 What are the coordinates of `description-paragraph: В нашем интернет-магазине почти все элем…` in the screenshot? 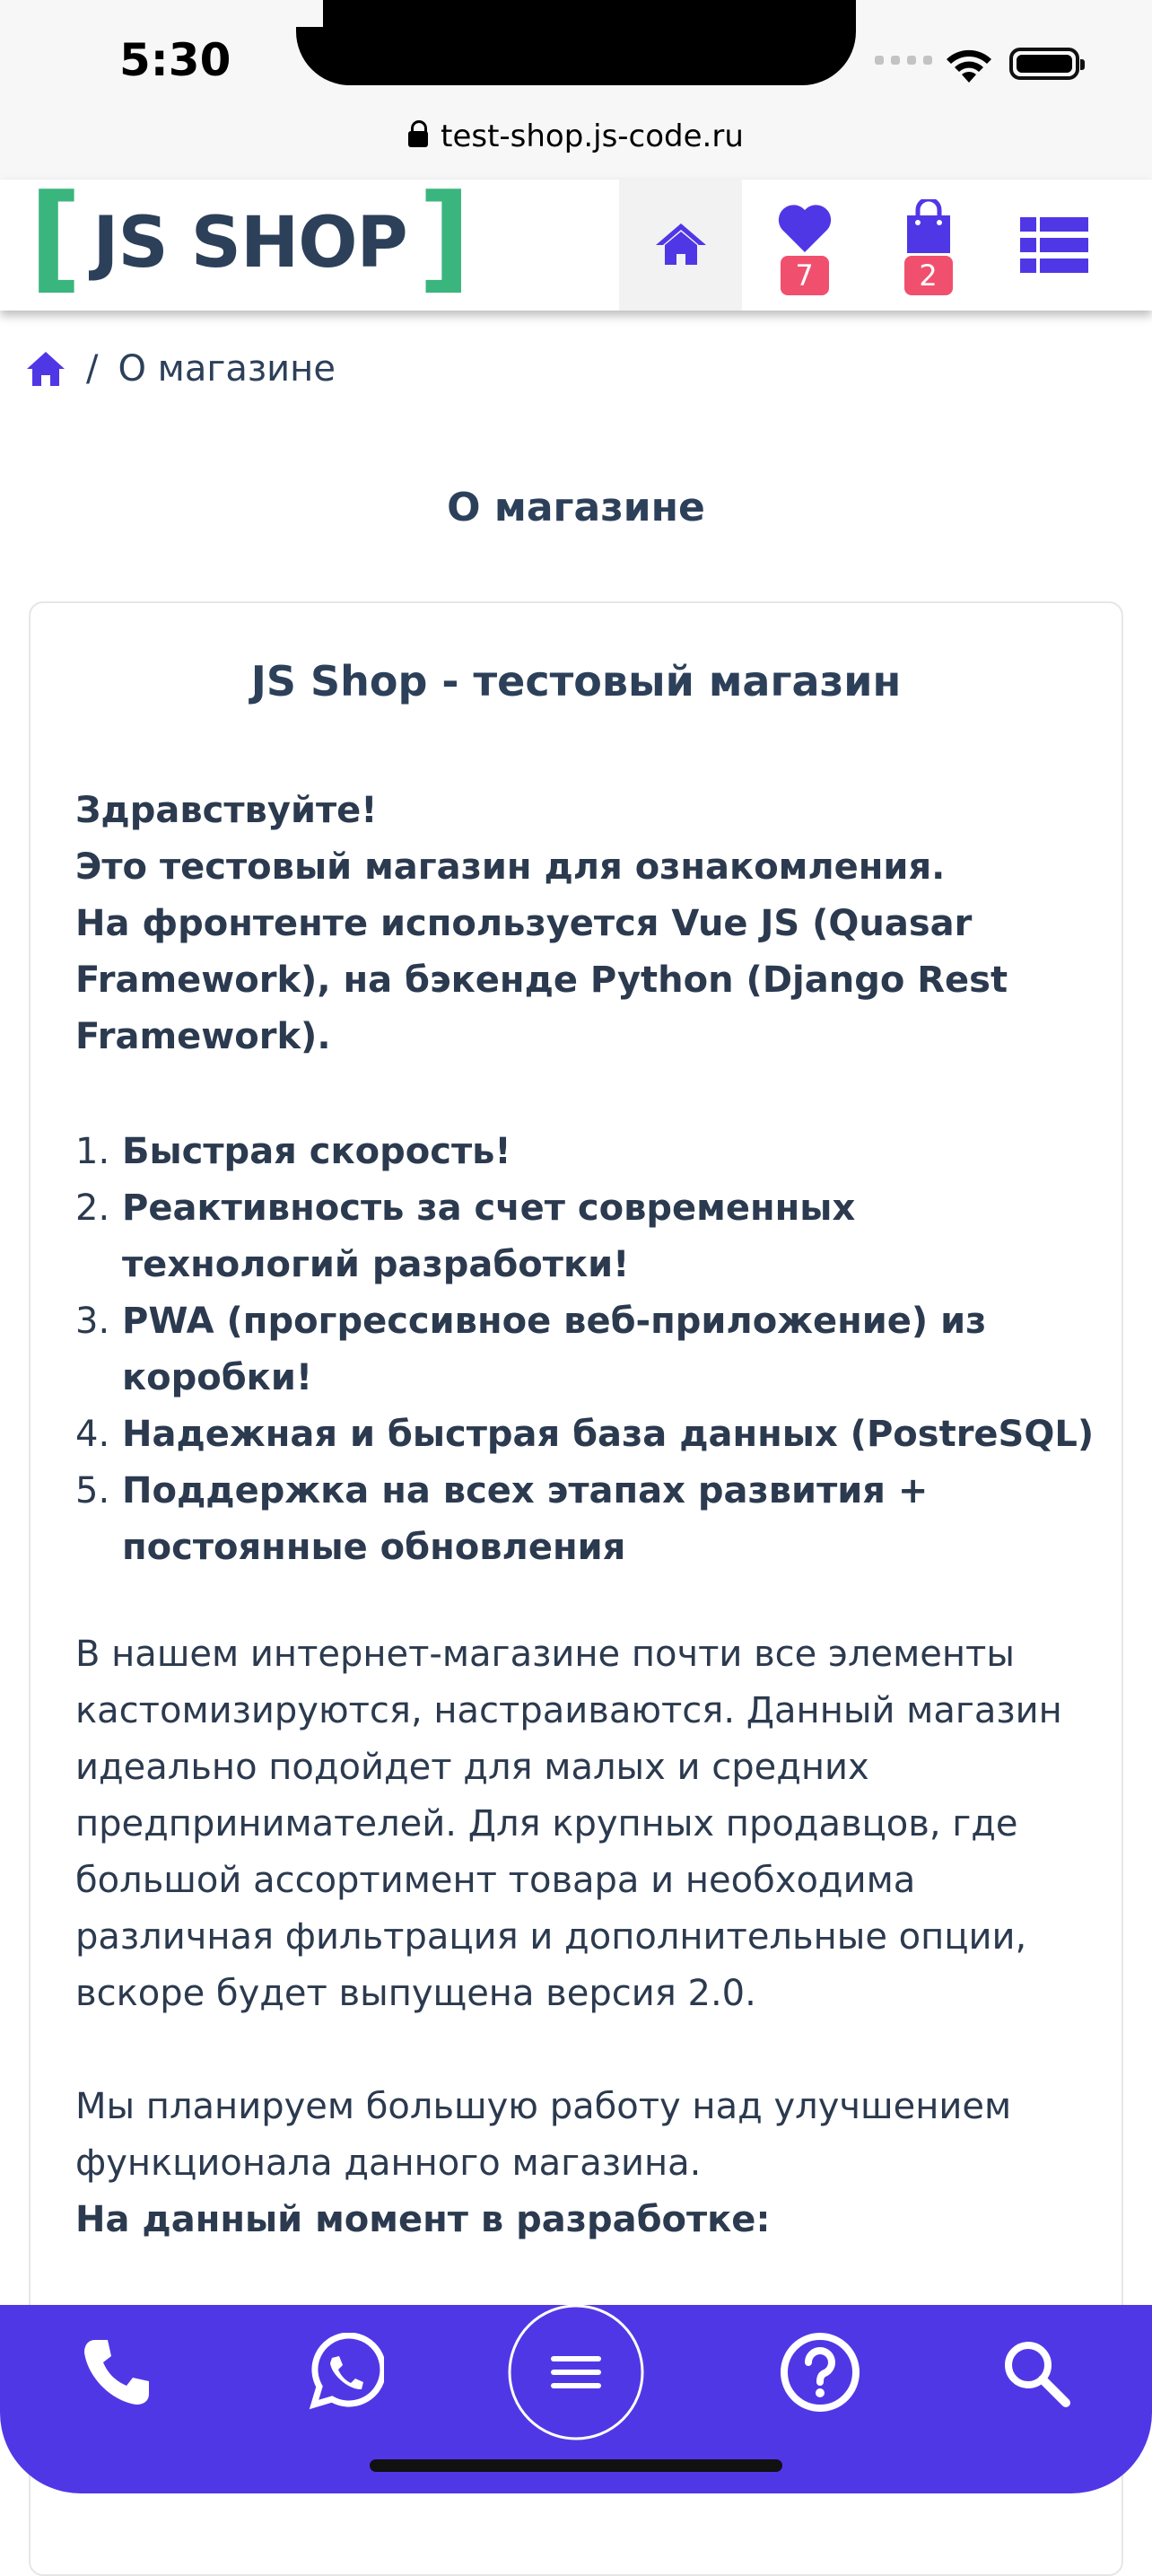 It's located at (568, 1824).